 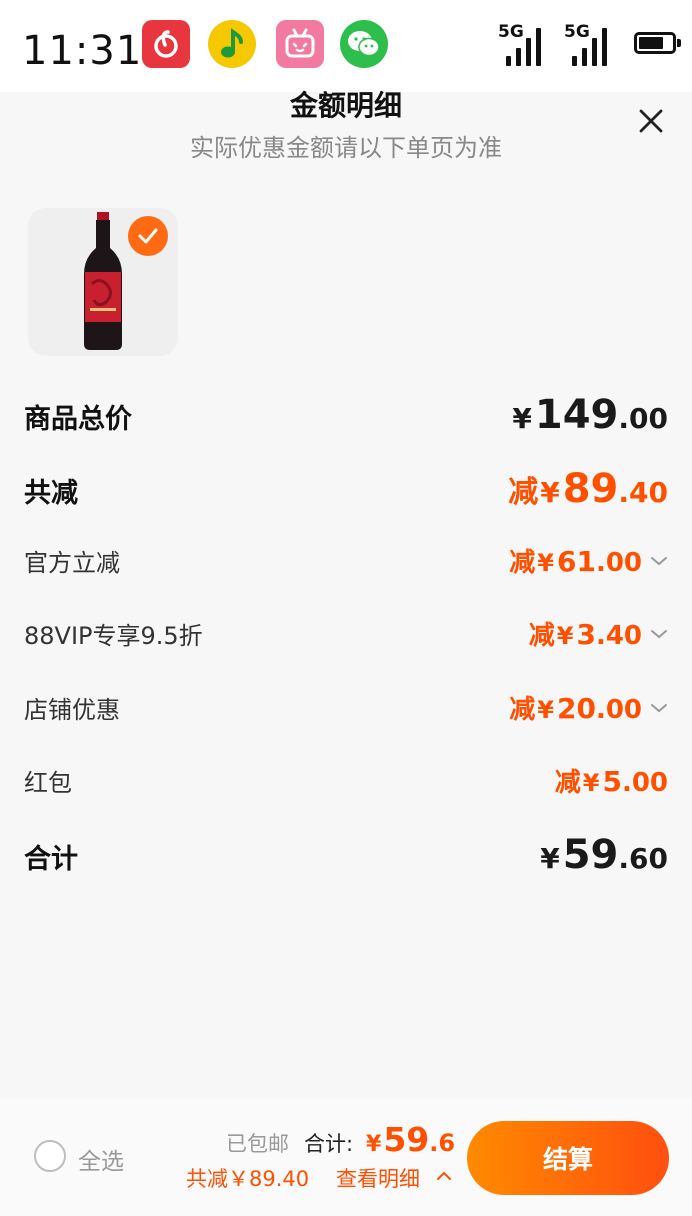 I want to click on row-amount: 减 ¥5.00, so click(x=611, y=781).